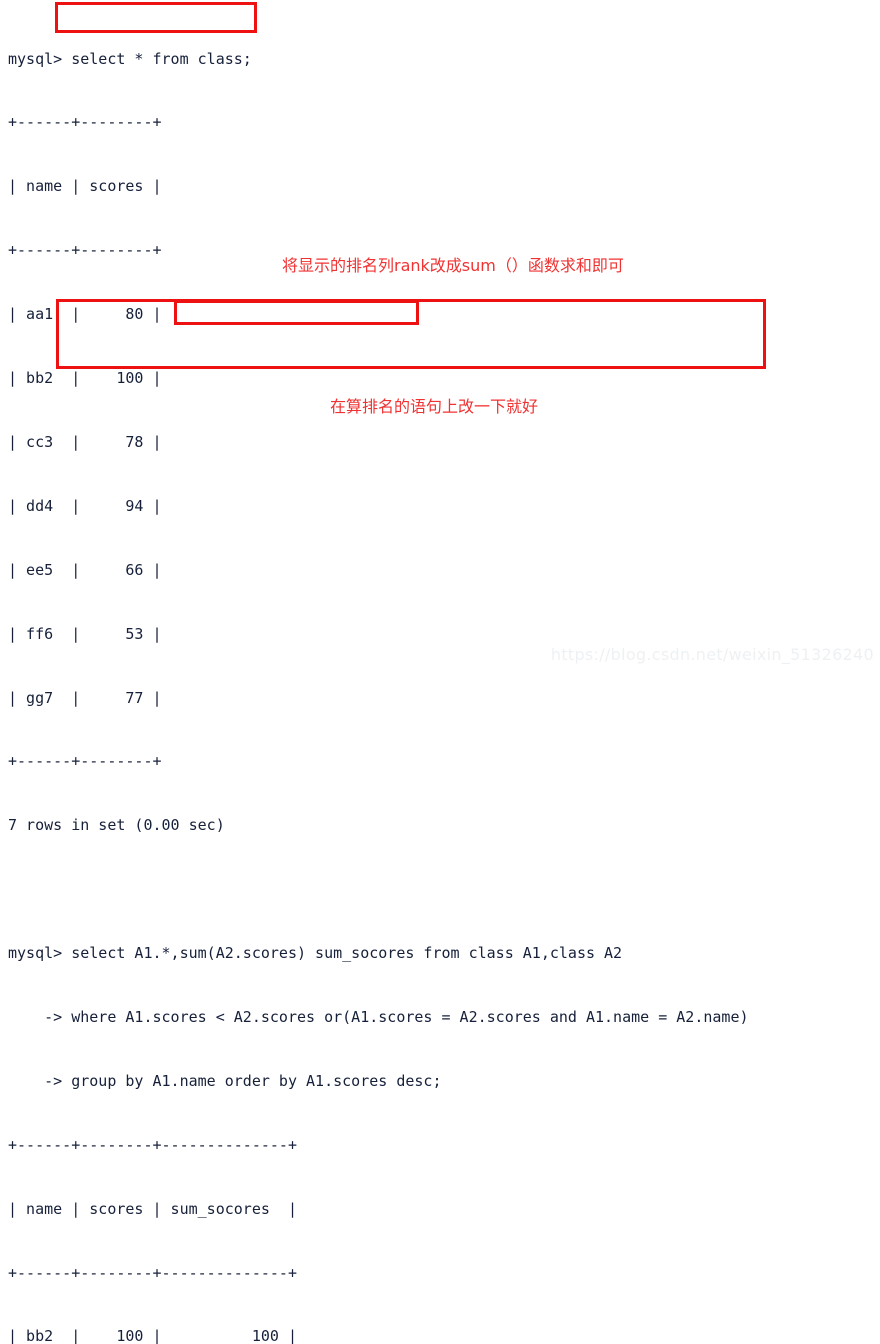  What do you see at coordinates (85, 505) in the screenshot?
I see `table-row: | dd4 | 94 |` at bounding box center [85, 505].